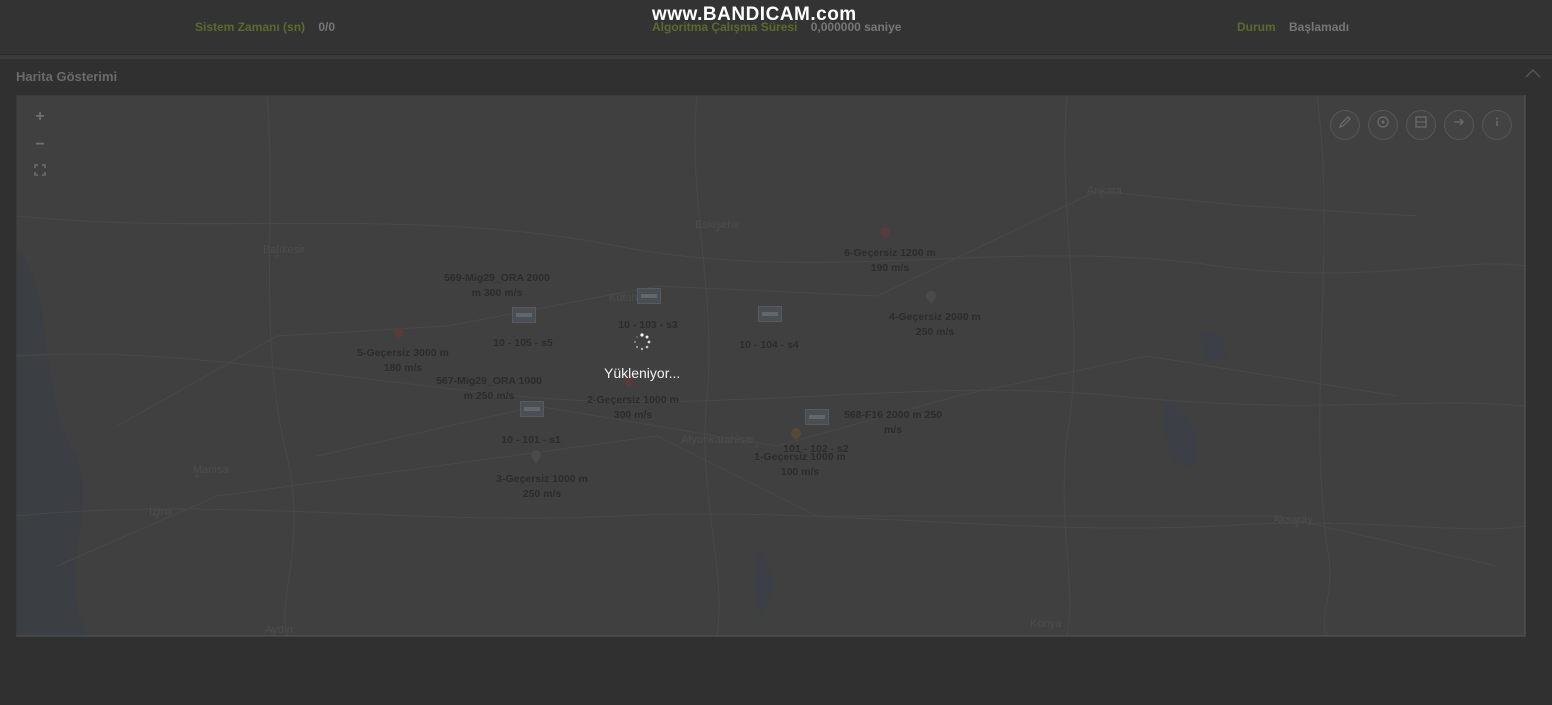  What do you see at coordinates (250, 27) in the screenshot?
I see `status-label: Sistem Zamanı (sn)` at bounding box center [250, 27].